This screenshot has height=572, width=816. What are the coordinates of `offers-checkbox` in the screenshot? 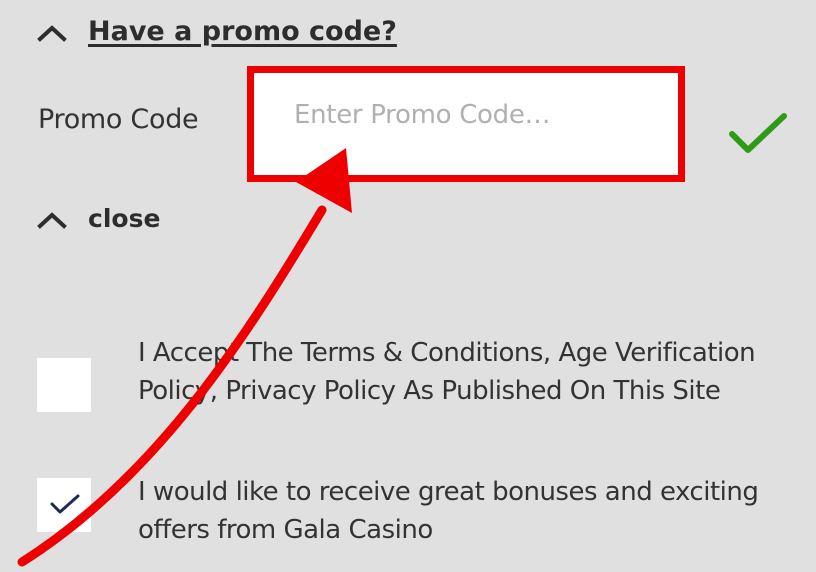 It's located at (64, 505).